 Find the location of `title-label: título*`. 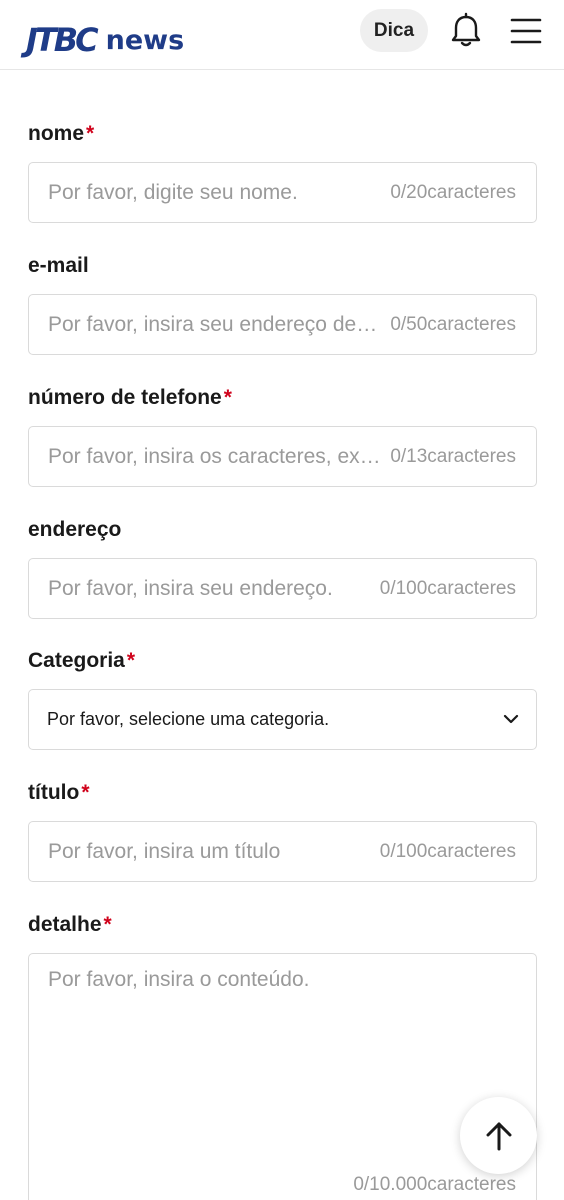

title-label: título* is located at coordinates (59, 793).